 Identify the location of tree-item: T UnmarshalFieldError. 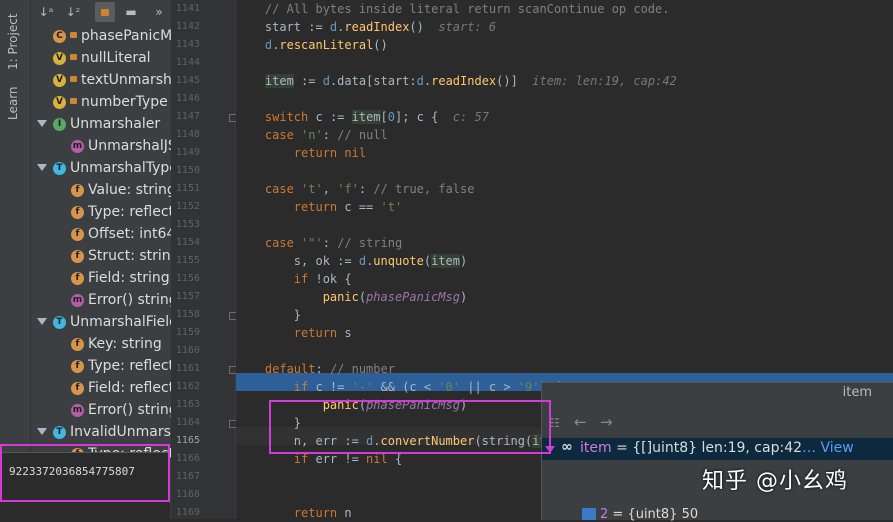
(101, 323).